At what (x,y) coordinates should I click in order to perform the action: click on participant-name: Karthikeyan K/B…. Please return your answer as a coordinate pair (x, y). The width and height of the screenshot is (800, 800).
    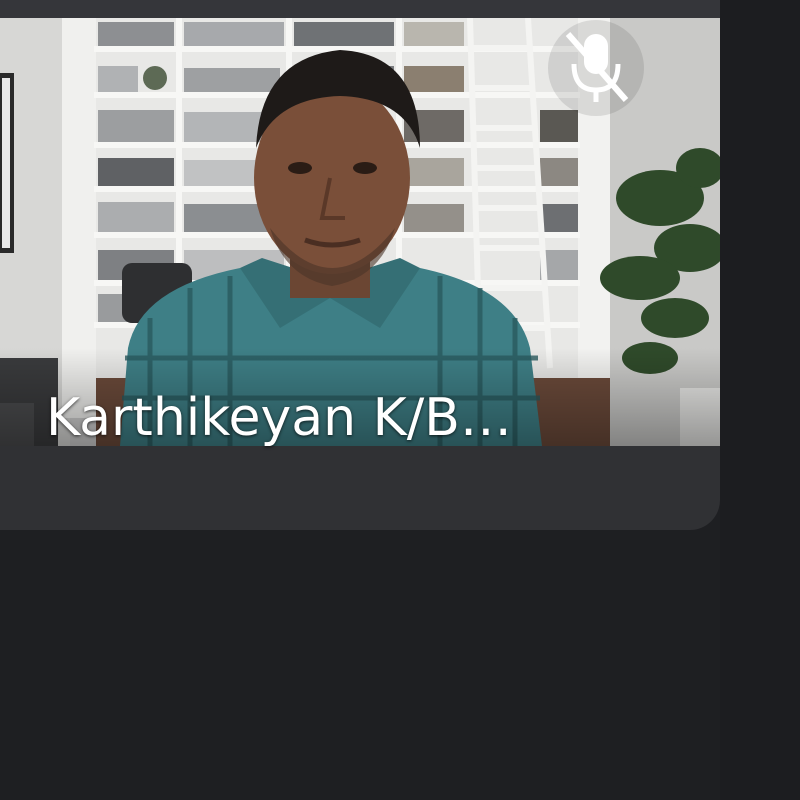
    Looking at the image, I should click on (279, 418).